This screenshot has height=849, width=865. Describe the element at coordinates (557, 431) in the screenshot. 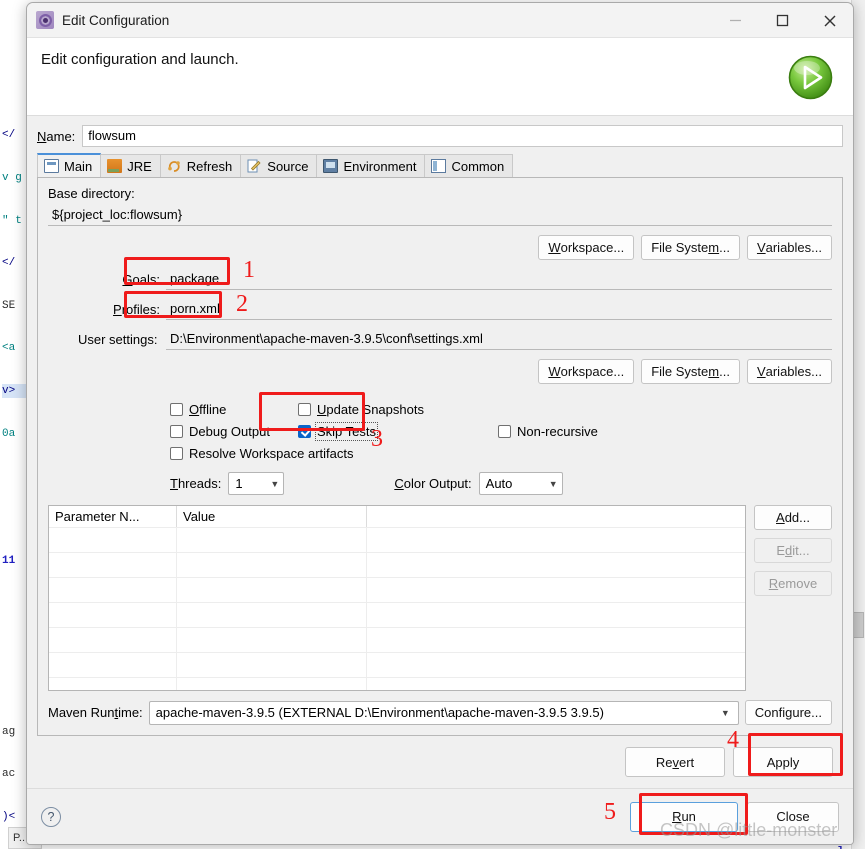

I see `non-recursive-label: Non-recursive` at that location.